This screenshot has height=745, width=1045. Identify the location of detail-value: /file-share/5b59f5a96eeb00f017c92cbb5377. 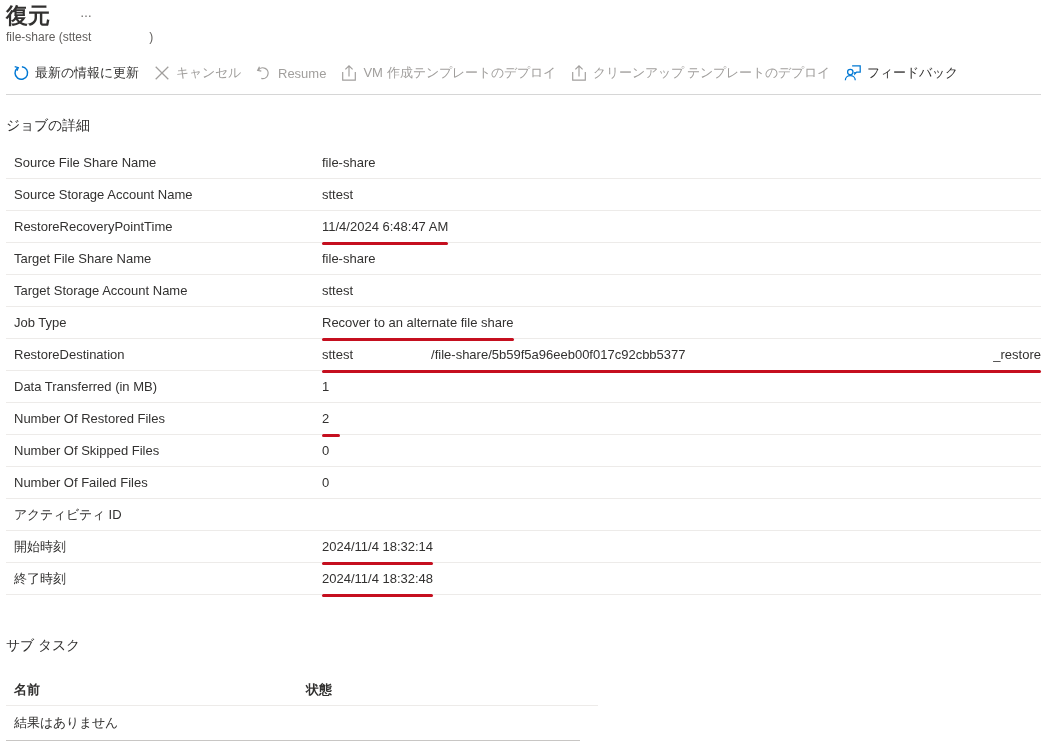
(558, 354).